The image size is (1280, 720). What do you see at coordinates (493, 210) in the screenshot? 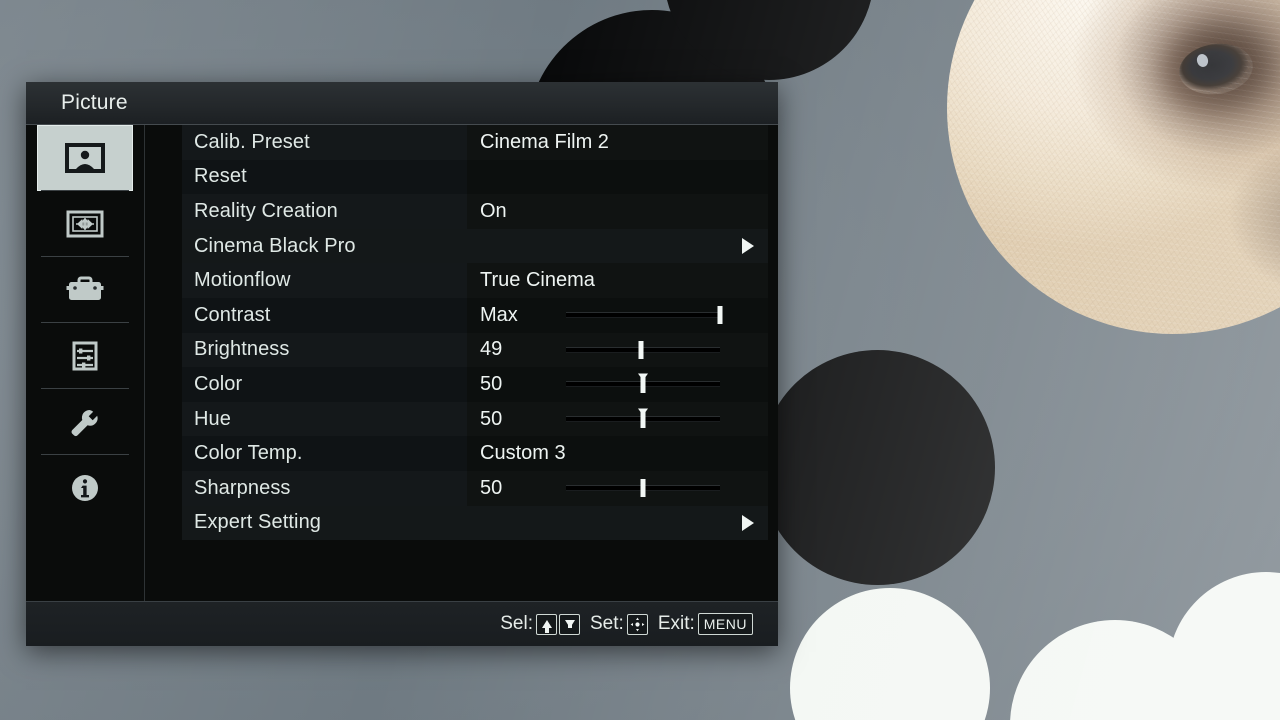
I see `setting-value: On` at bounding box center [493, 210].